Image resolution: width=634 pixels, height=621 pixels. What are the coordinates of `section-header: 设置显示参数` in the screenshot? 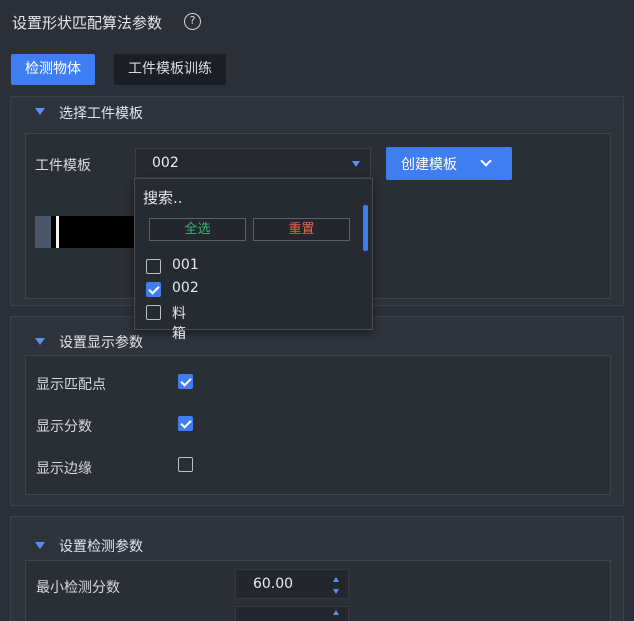 It's located at (101, 343).